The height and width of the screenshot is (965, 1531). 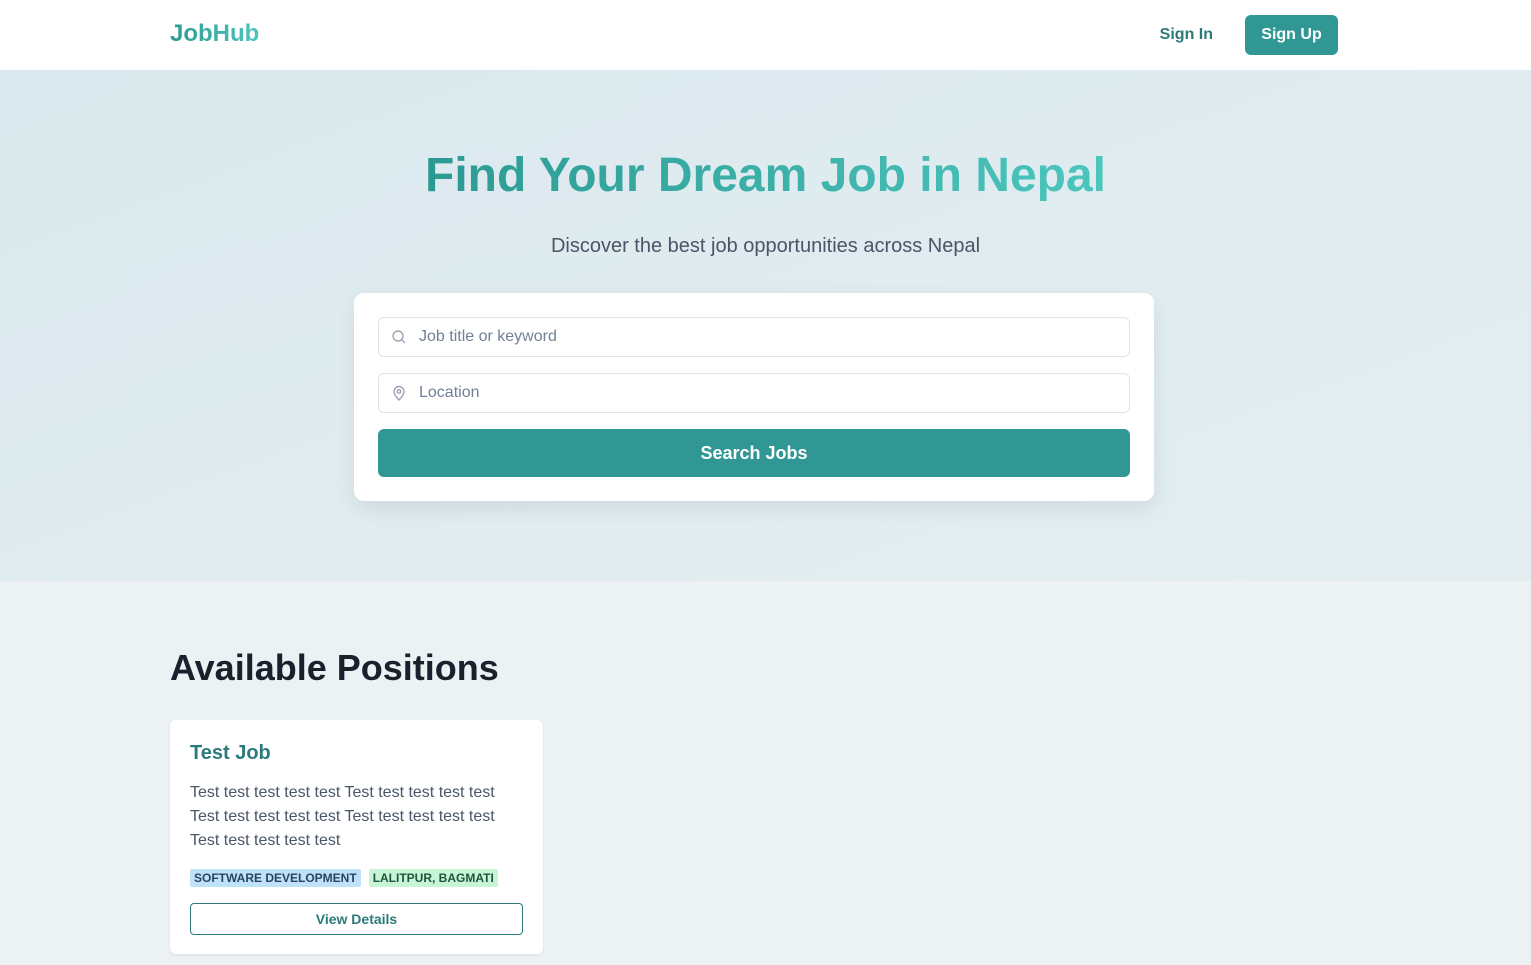 I want to click on job-title: Test Job, so click(x=356, y=753).